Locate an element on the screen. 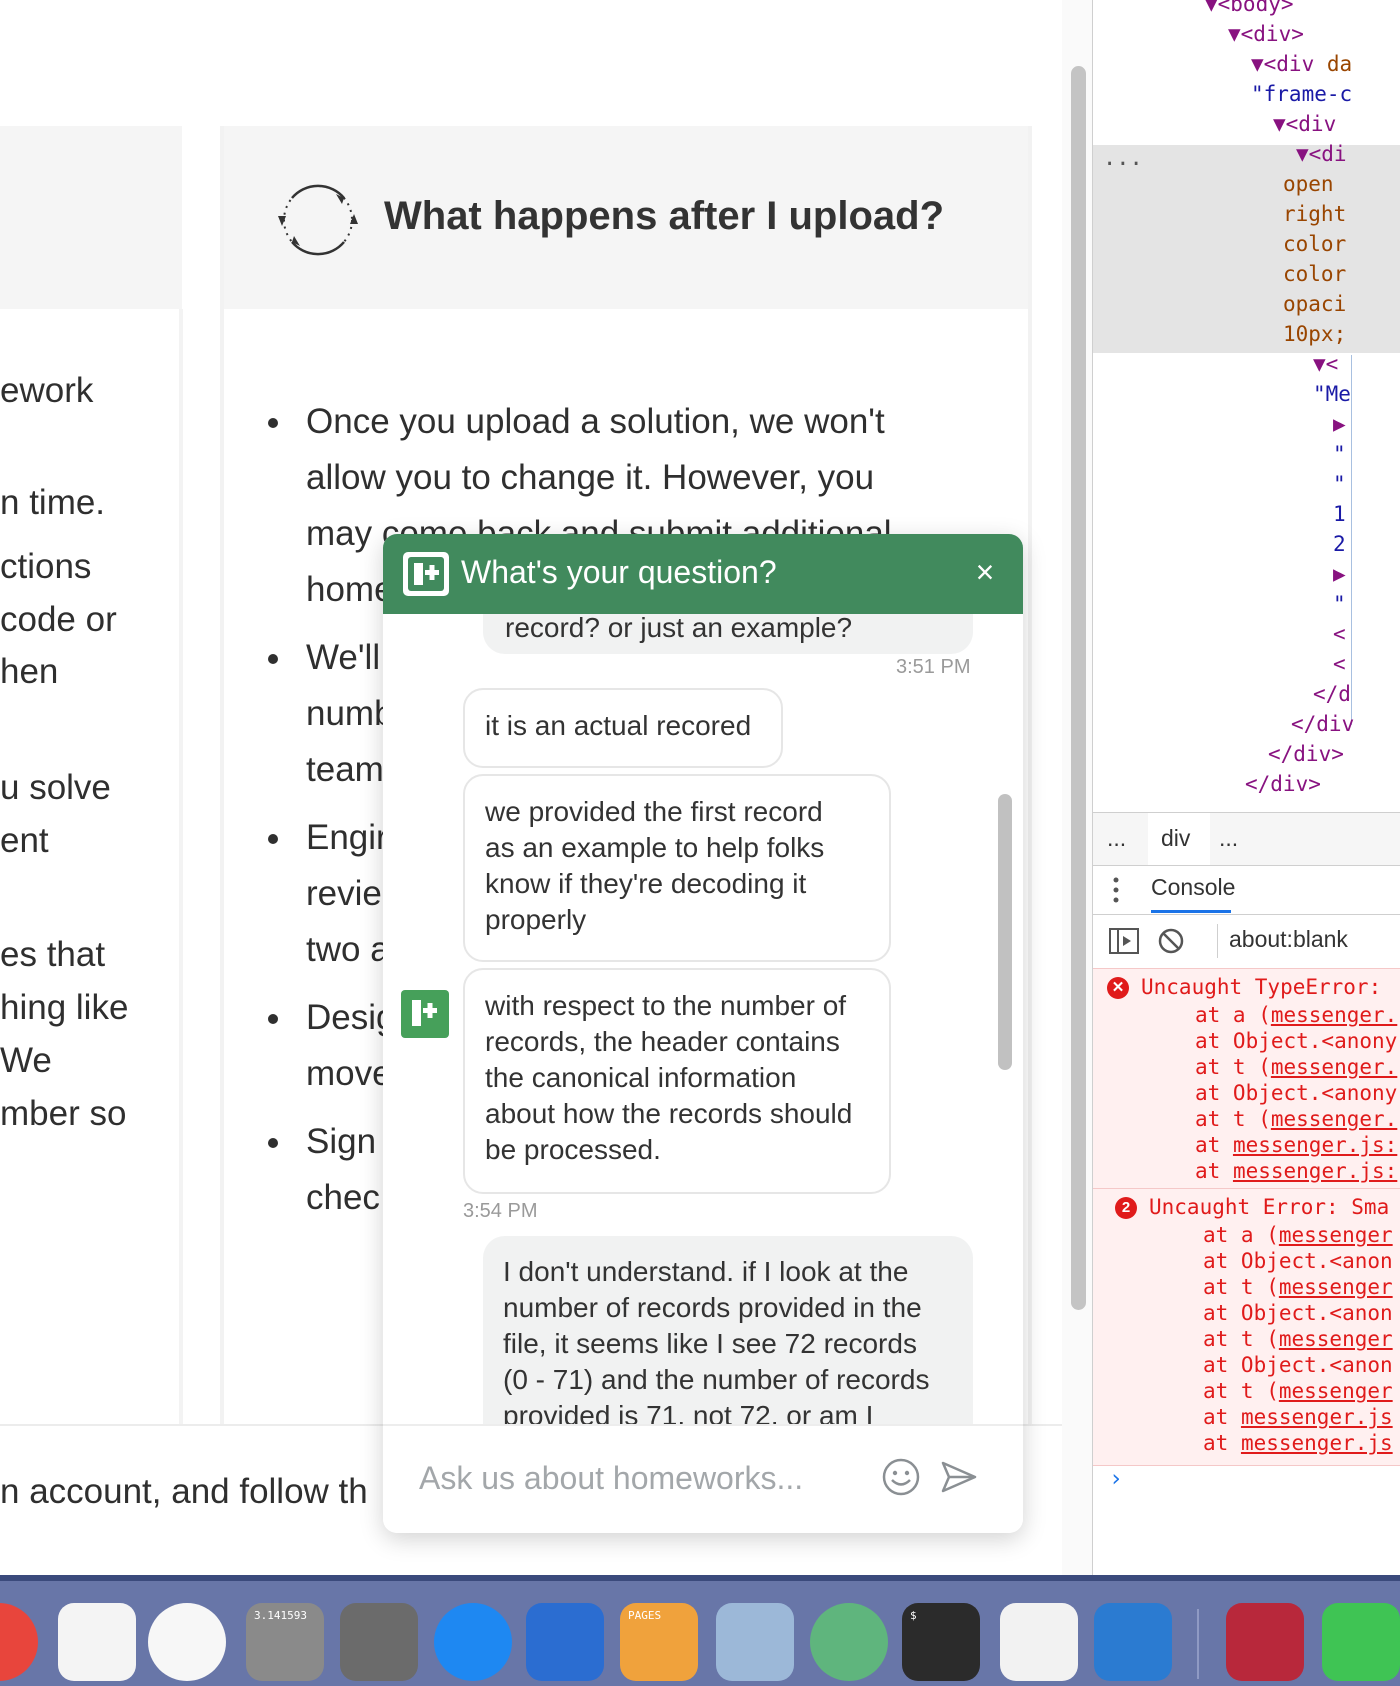 Image resolution: width=1400 pixels, height=1686 pixels. left-card-text: ent is located at coordinates (24, 840).